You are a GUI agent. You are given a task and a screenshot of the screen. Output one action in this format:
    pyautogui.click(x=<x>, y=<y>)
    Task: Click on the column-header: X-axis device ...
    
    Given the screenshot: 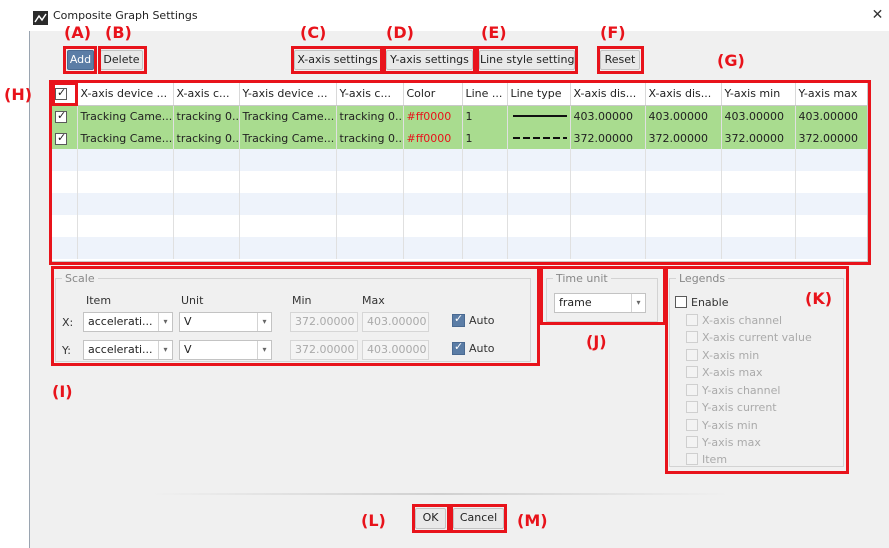 What is the action you would take?
    pyautogui.click(x=125, y=94)
    